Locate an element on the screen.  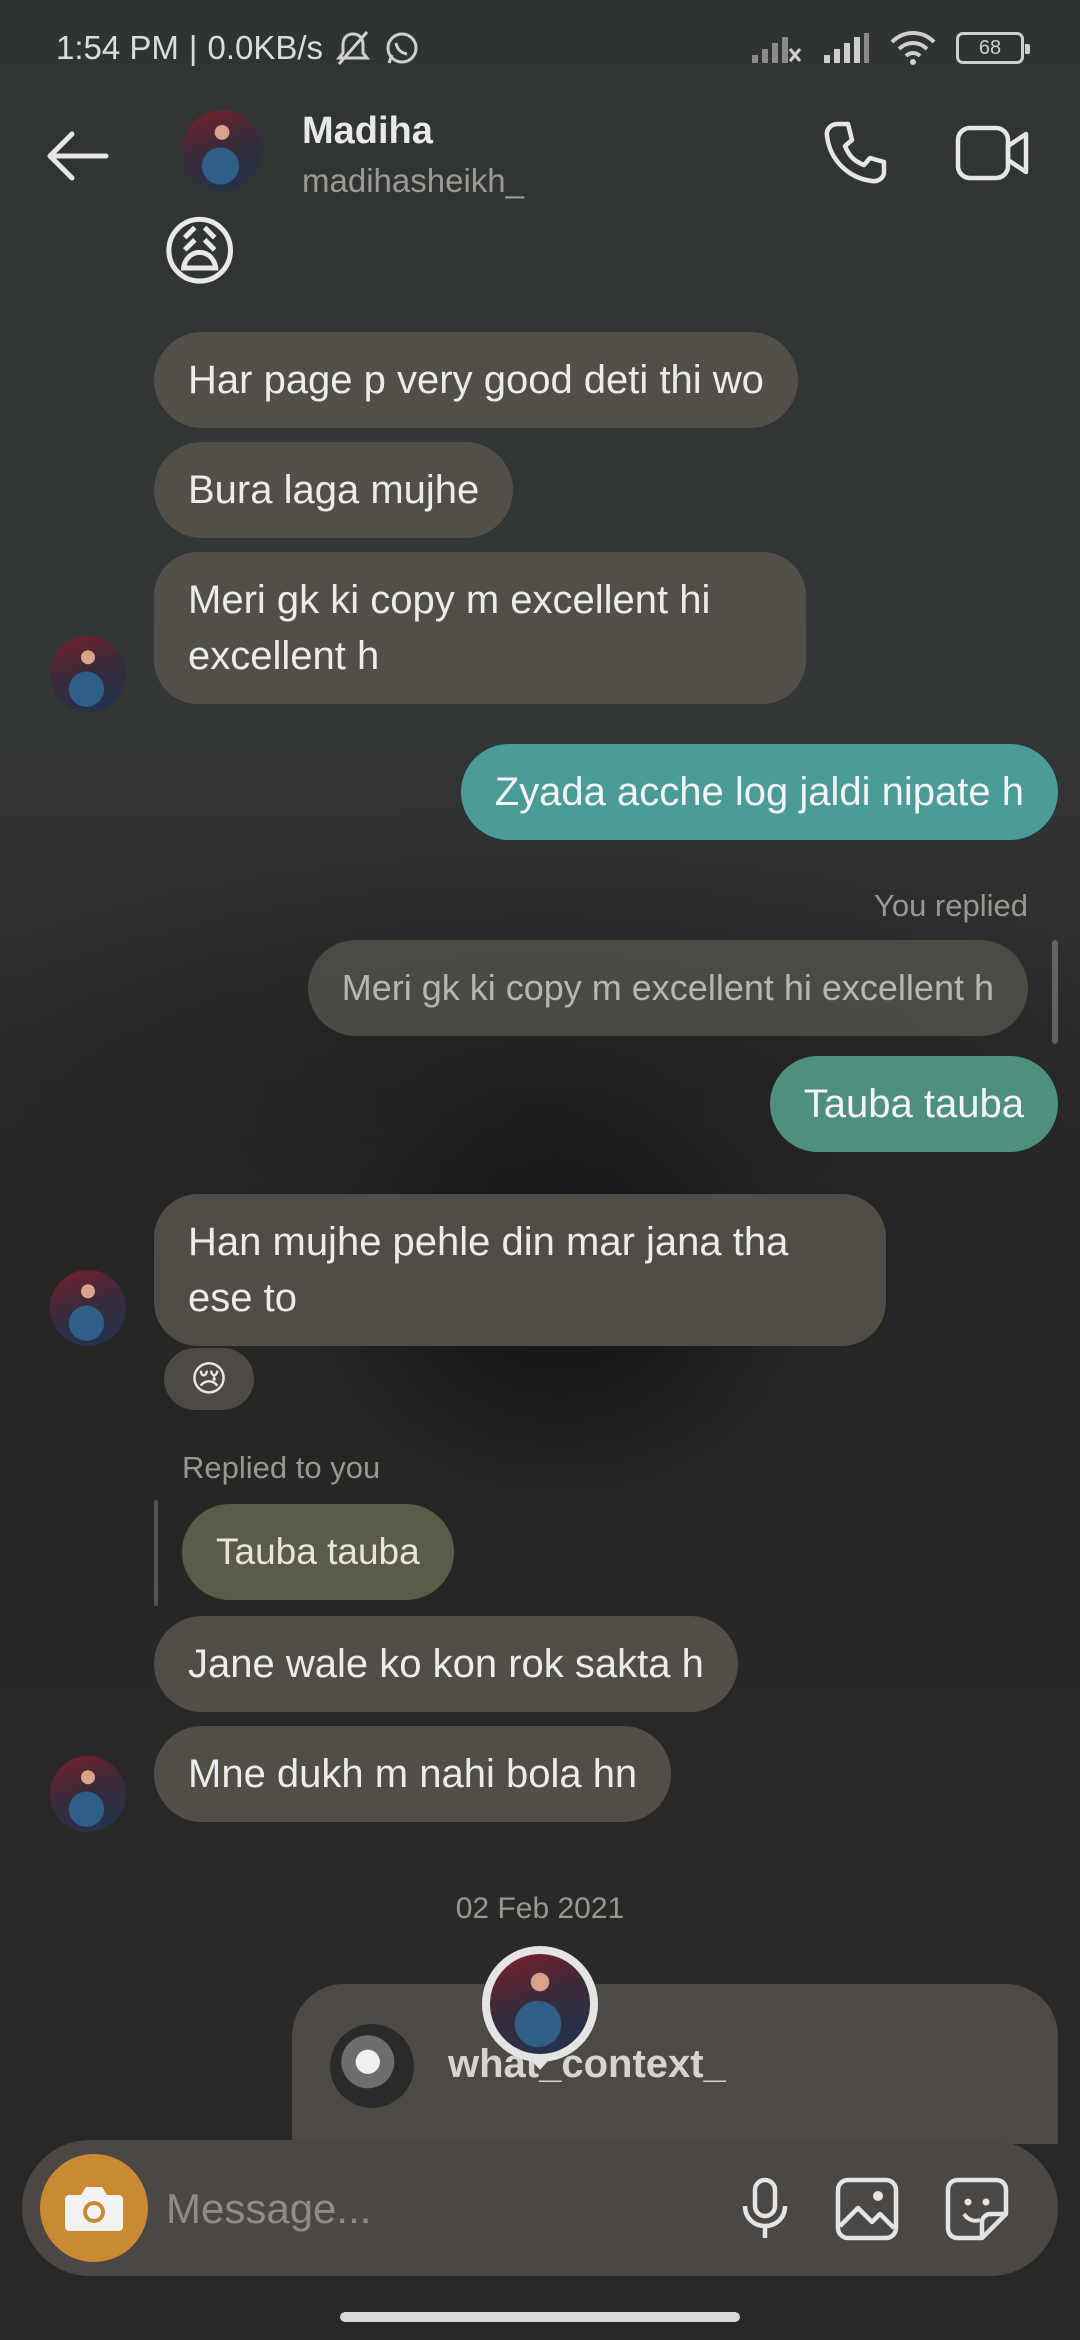
crying-emoji-reaction: 😢 is located at coordinates (209, 1378).